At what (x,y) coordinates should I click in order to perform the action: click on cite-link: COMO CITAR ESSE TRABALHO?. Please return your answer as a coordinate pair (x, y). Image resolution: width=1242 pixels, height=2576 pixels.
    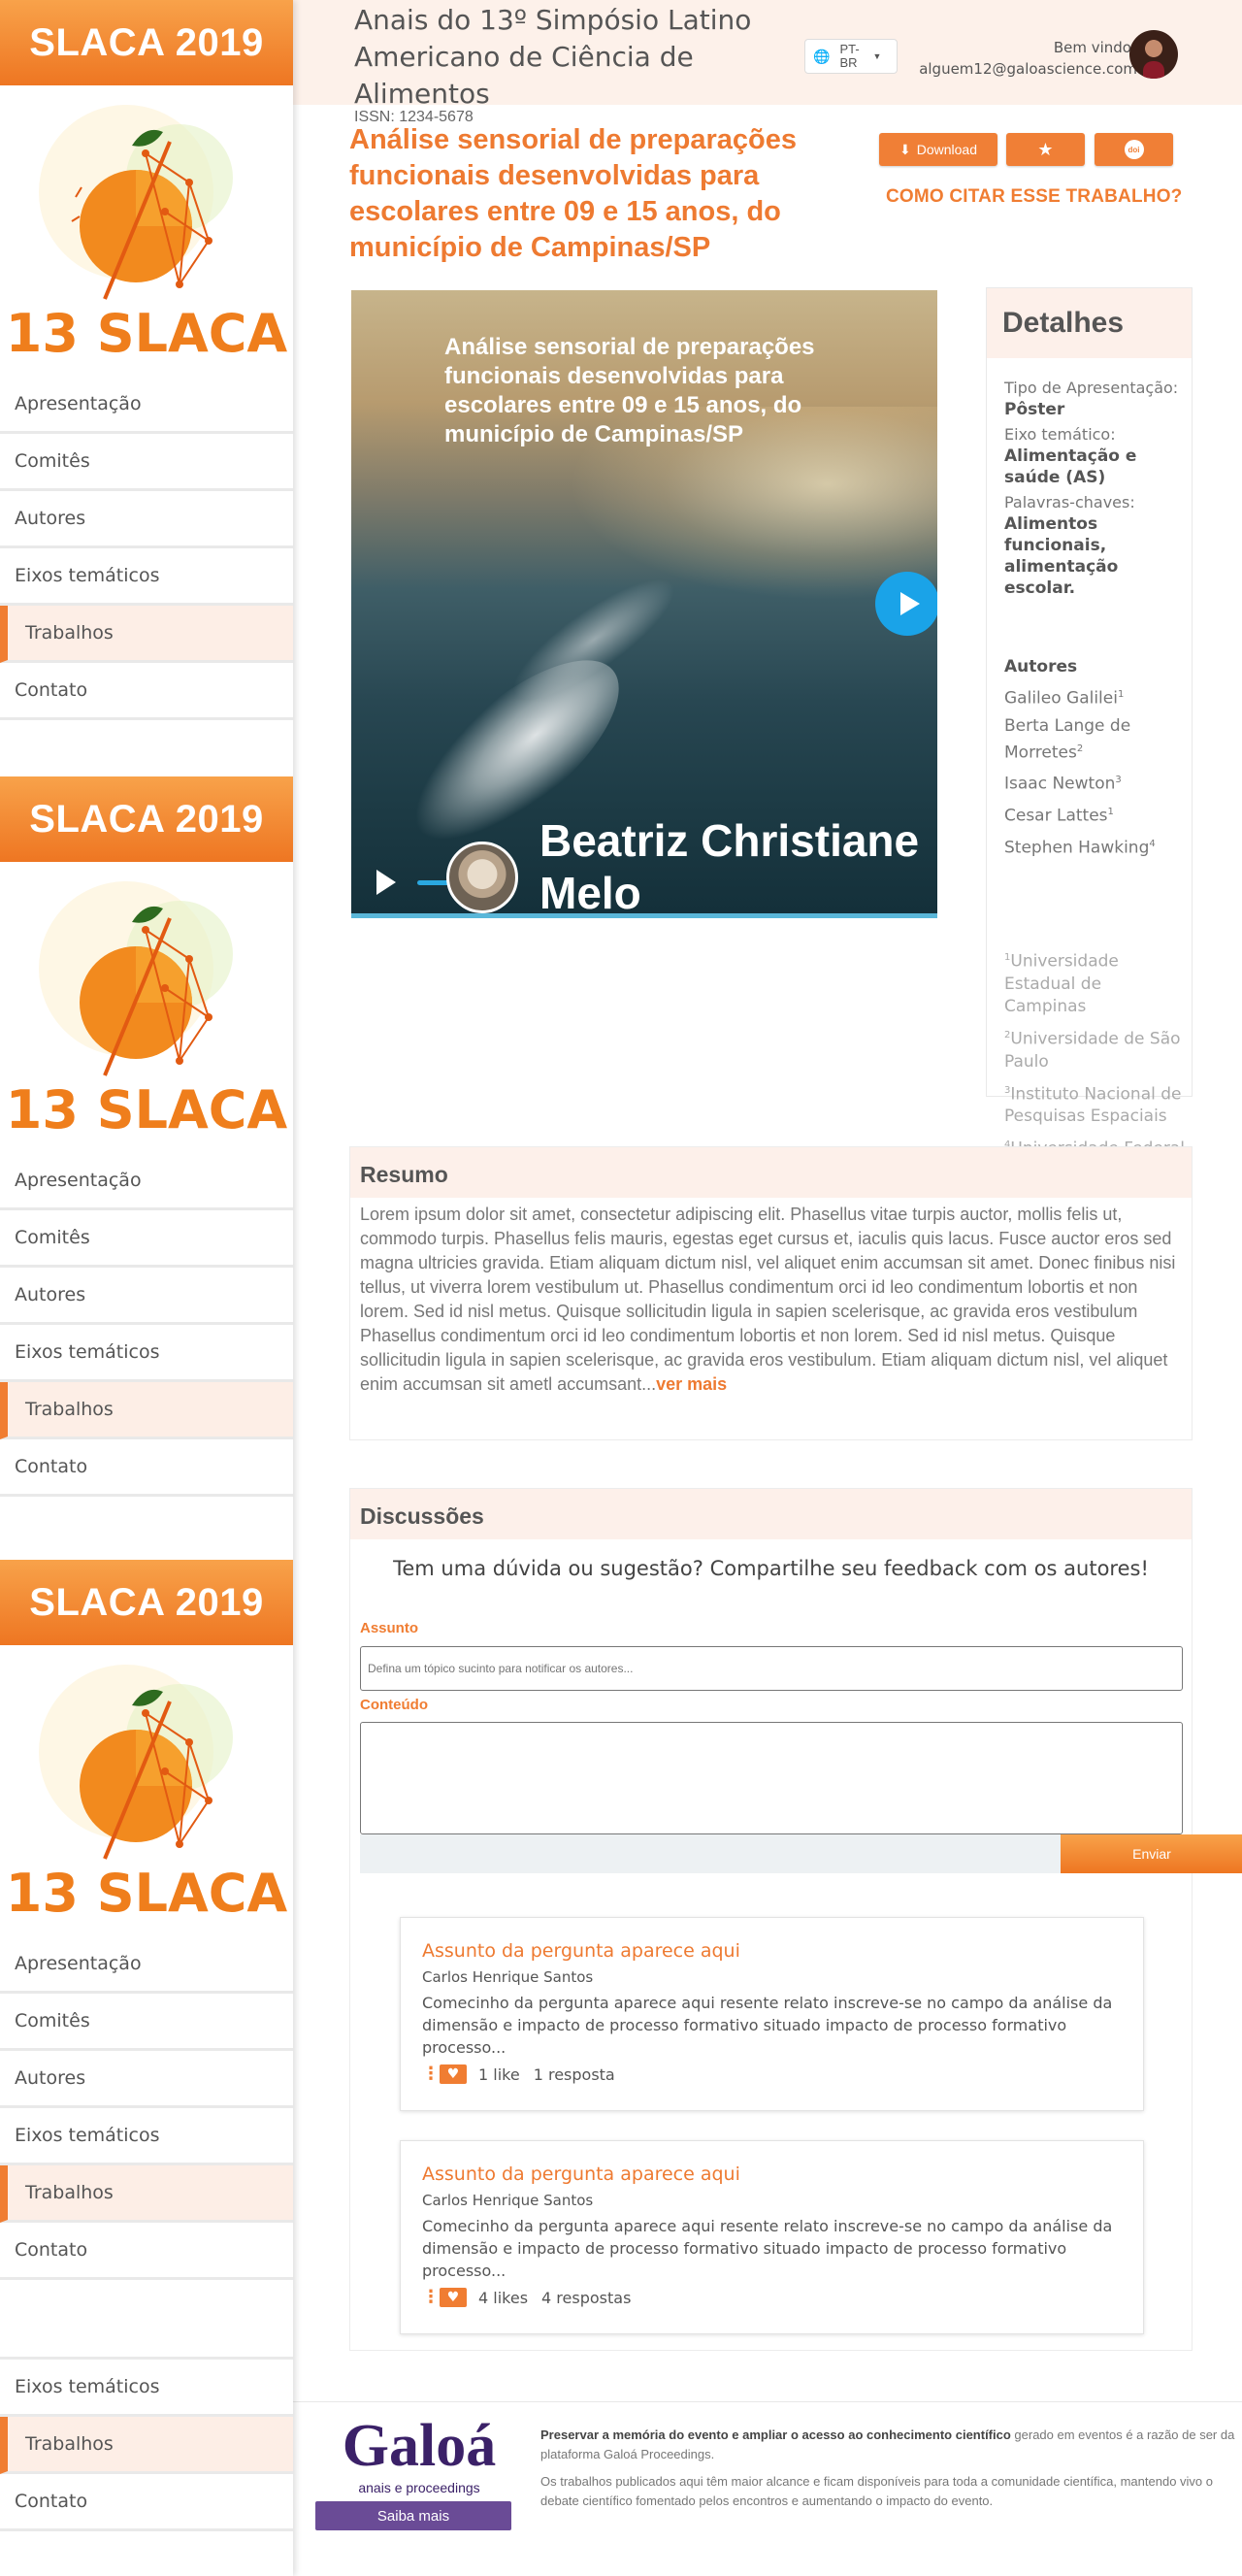
    Looking at the image, I should click on (1034, 197).